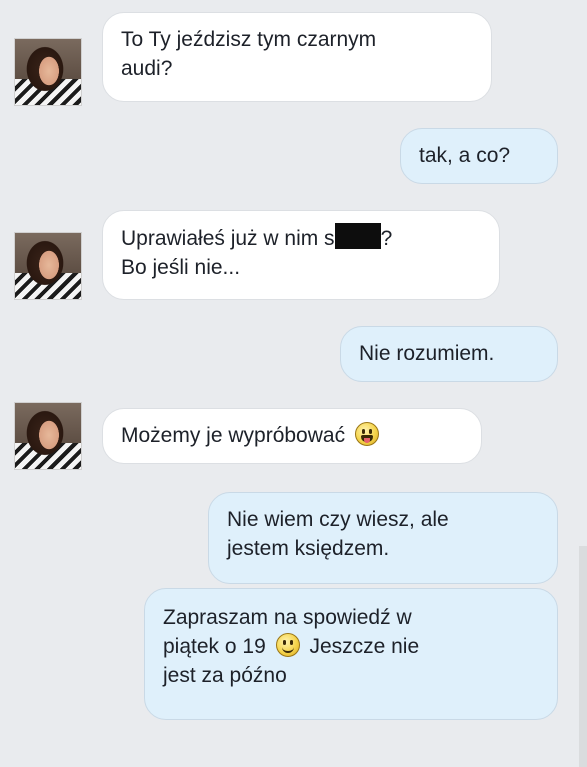  Describe the element at coordinates (583, 656) in the screenshot. I see `scrollbar` at that location.